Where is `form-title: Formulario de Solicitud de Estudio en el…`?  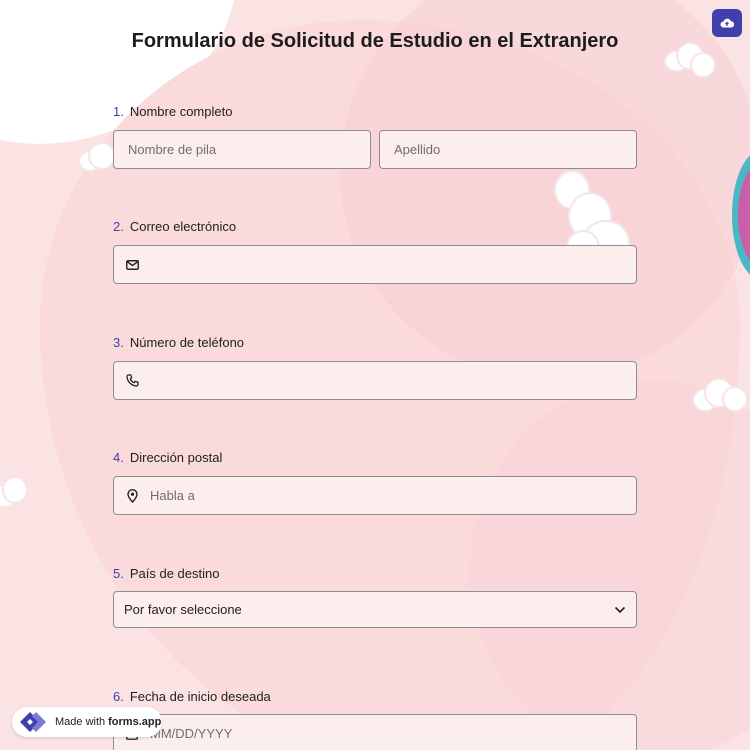 form-title: Formulario de Solicitud de Estudio en el… is located at coordinates (375, 41).